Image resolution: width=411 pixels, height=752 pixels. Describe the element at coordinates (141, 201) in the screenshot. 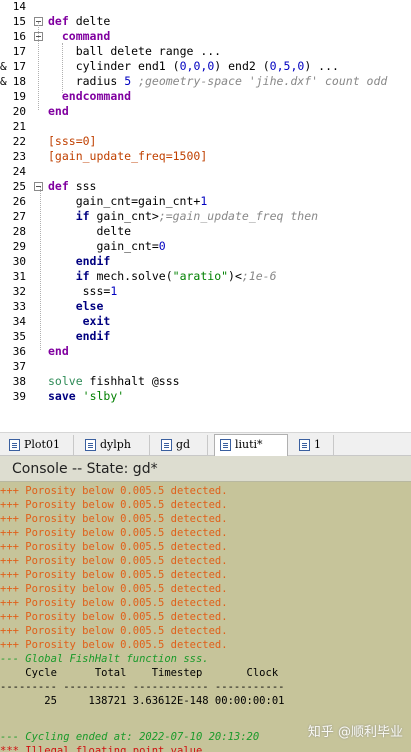

I see `code-text: gain_cnt=gain_cnt+1` at that location.